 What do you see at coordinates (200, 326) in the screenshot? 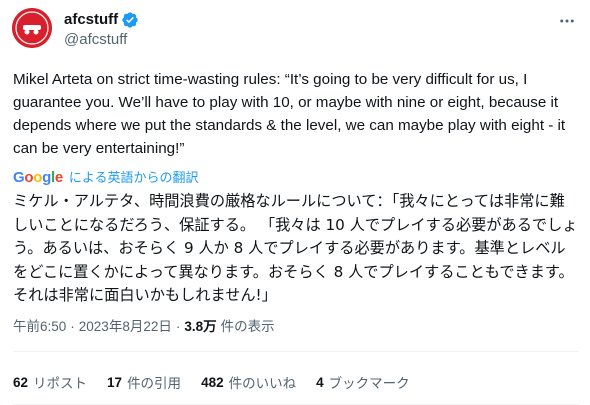
I see `views-count: 3.8万` at bounding box center [200, 326].